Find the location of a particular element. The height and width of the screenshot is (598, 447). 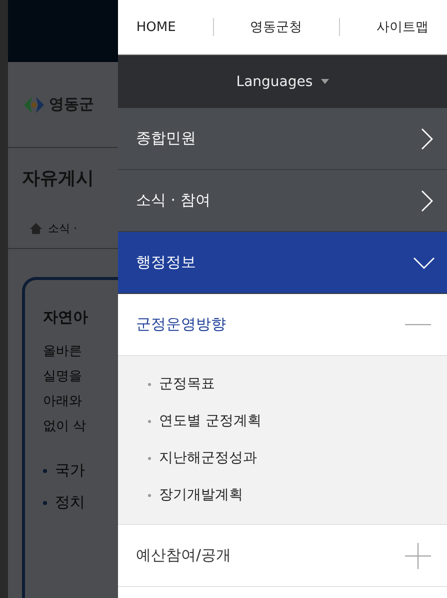

paragraph-line: 아래와 is located at coordinates (63, 402).